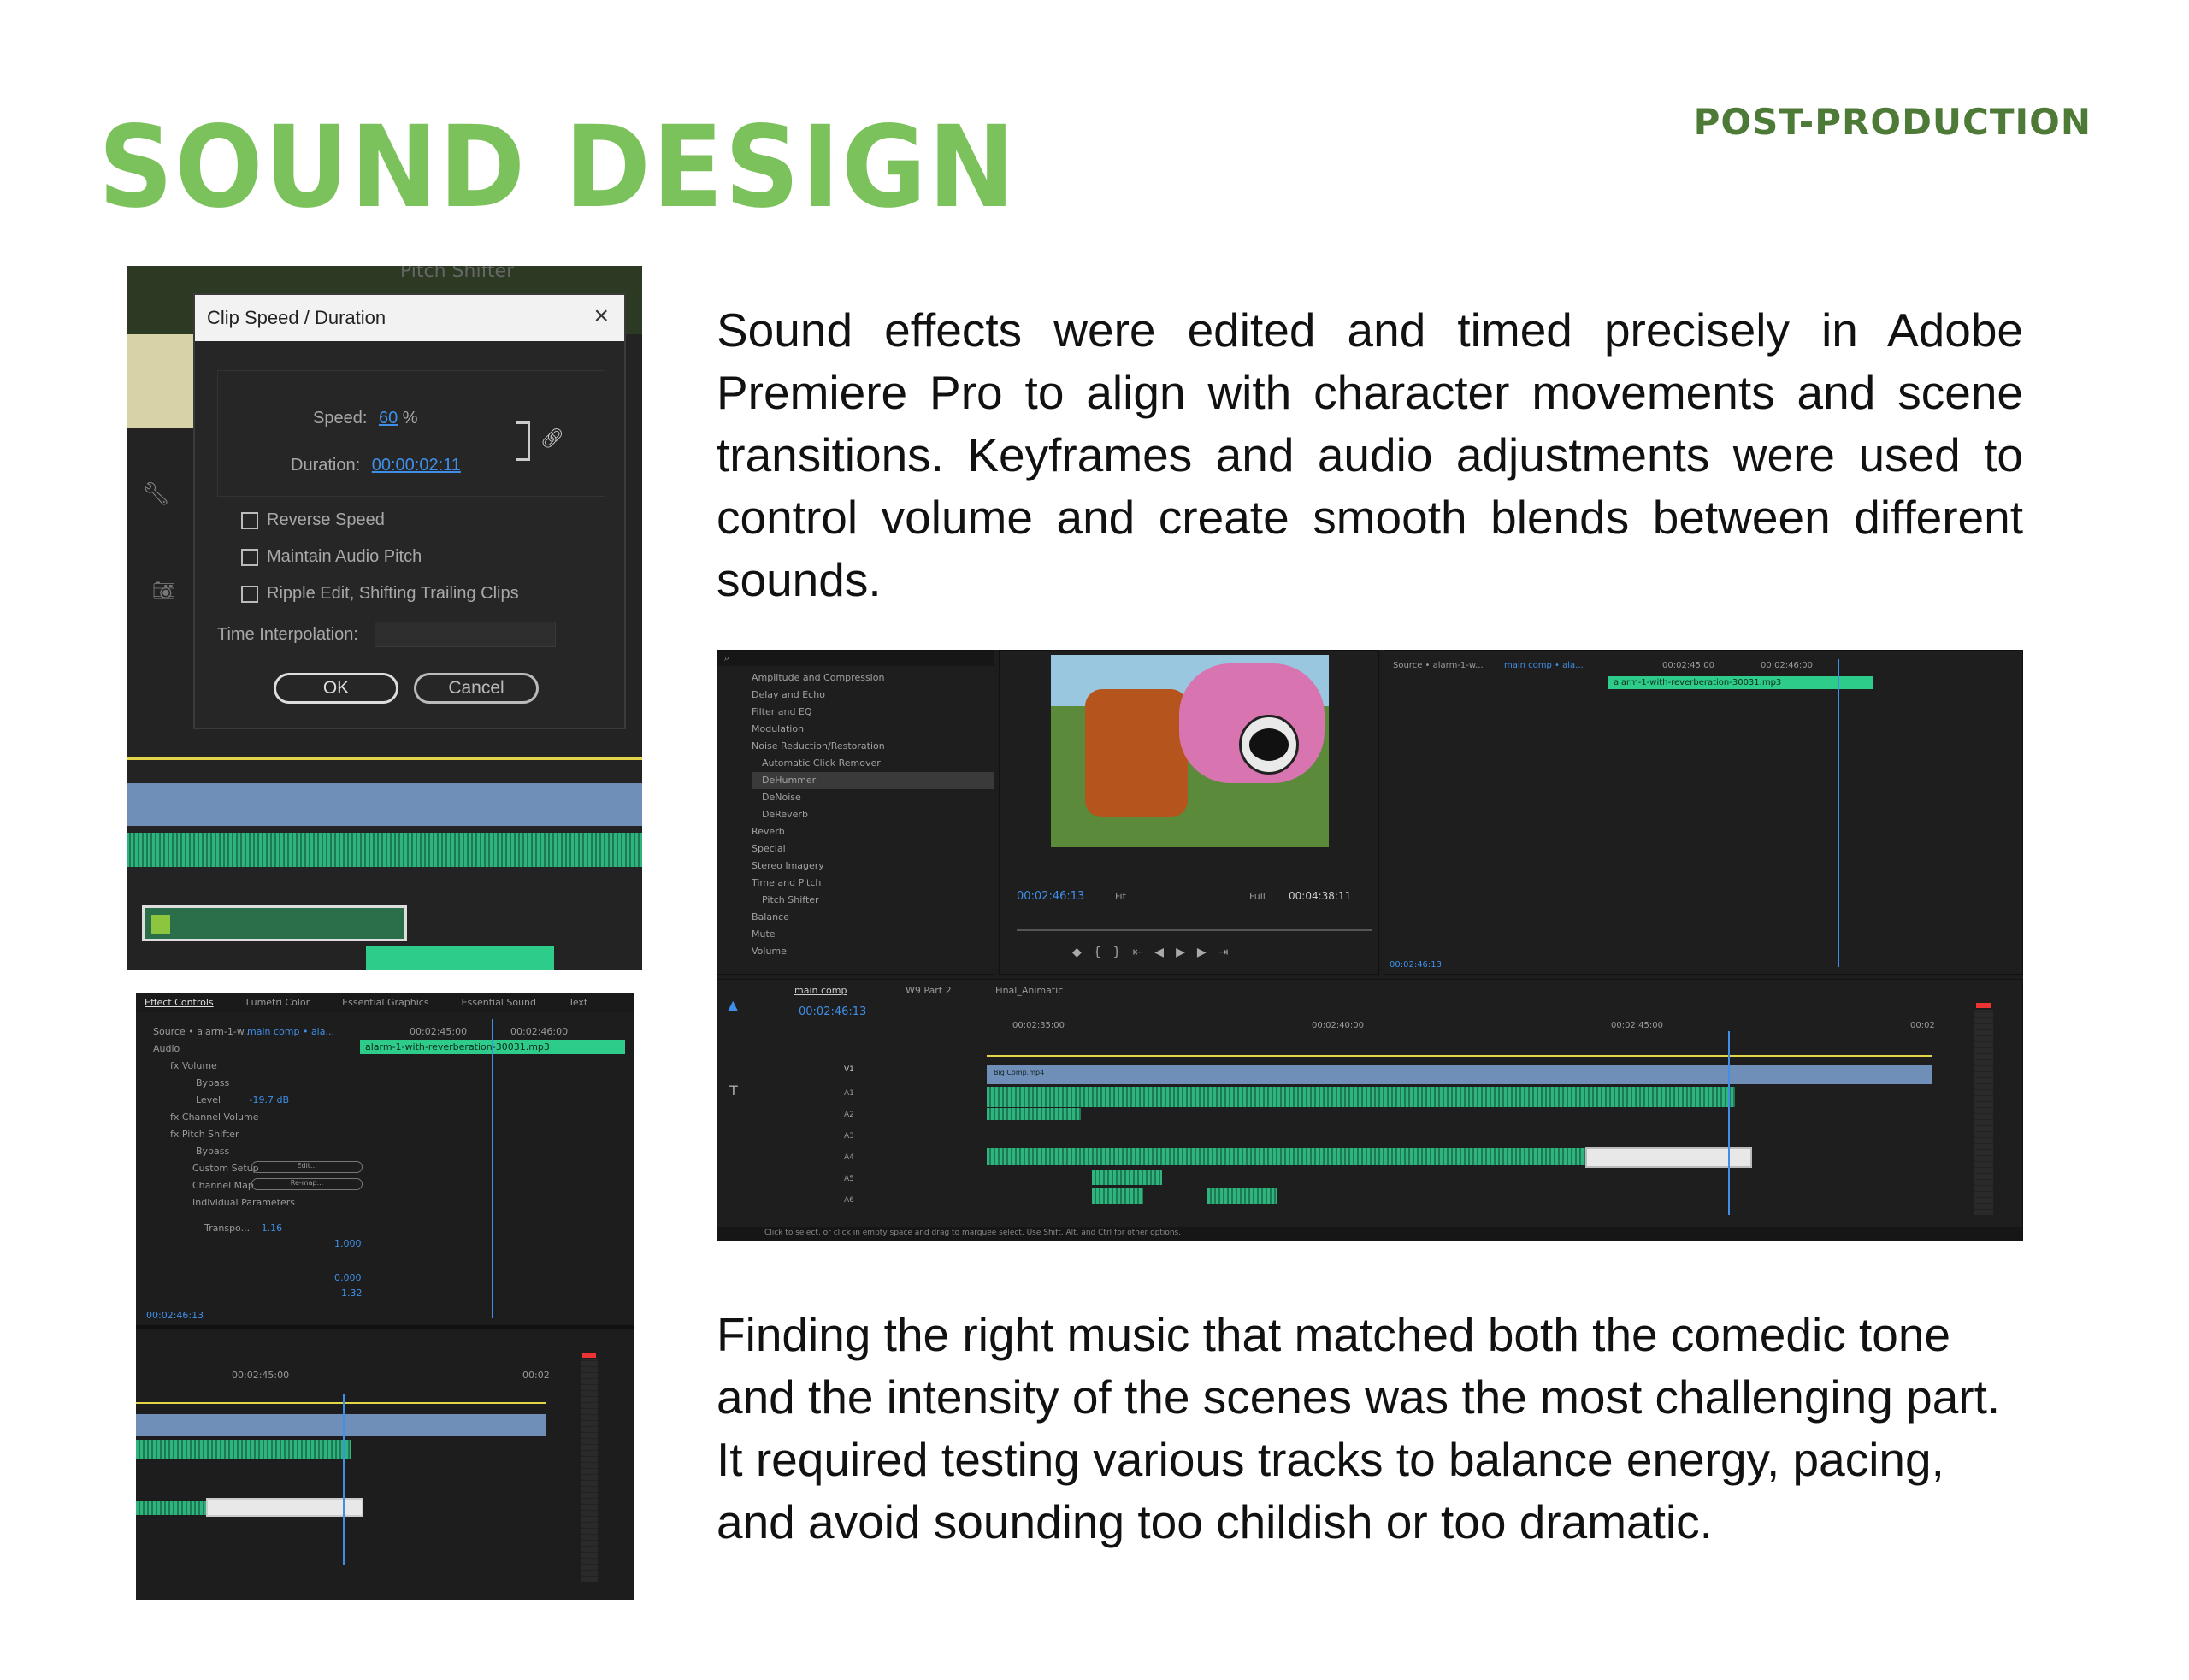 The image size is (2189, 1680). Describe the element at coordinates (1257, 897) in the screenshot. I see `resolution-select: Full` at that location.